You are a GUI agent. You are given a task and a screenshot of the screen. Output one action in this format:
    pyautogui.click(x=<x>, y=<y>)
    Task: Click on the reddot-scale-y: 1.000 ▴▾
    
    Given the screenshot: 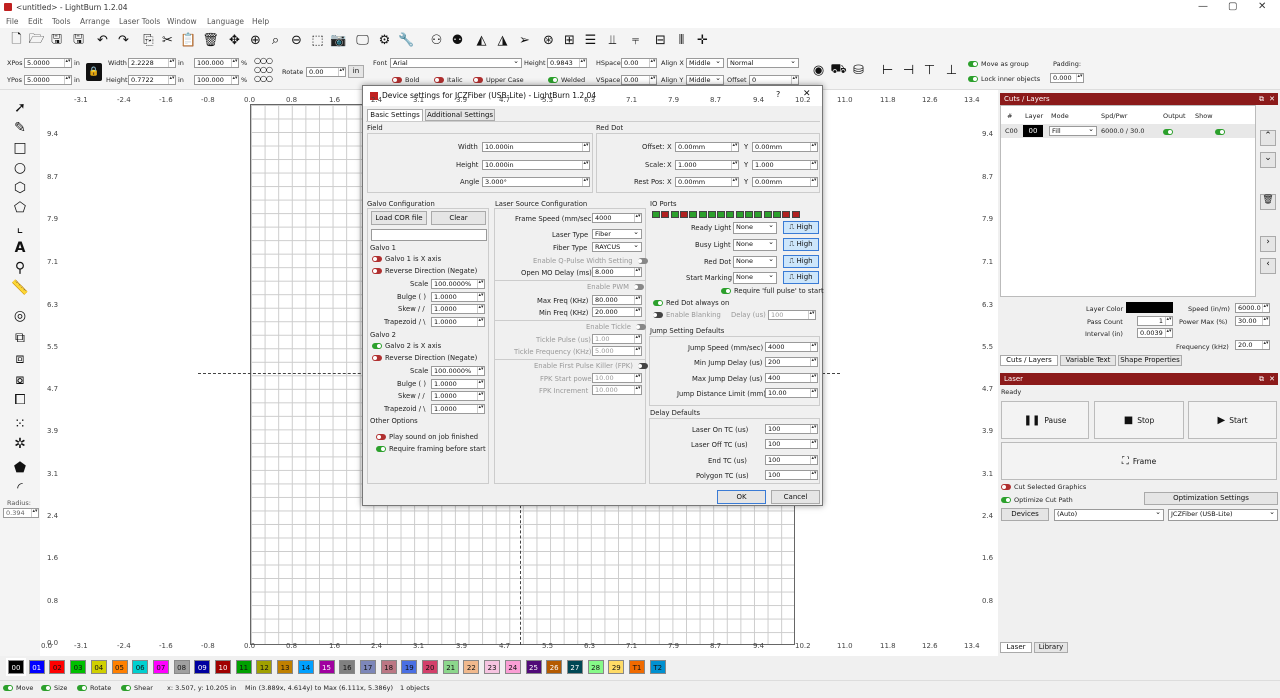 What is the action you would take?
    pyautogui.click(x=785, y=165)
    